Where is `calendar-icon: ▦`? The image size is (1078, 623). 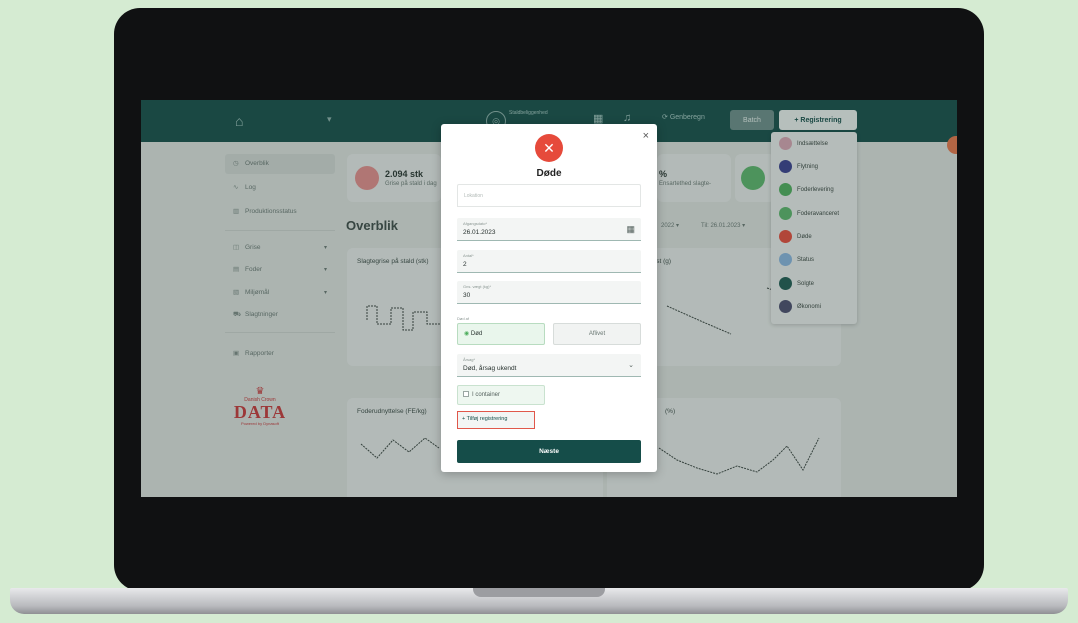
calendar-icon: ▦ is located at coordinates (630, 229).